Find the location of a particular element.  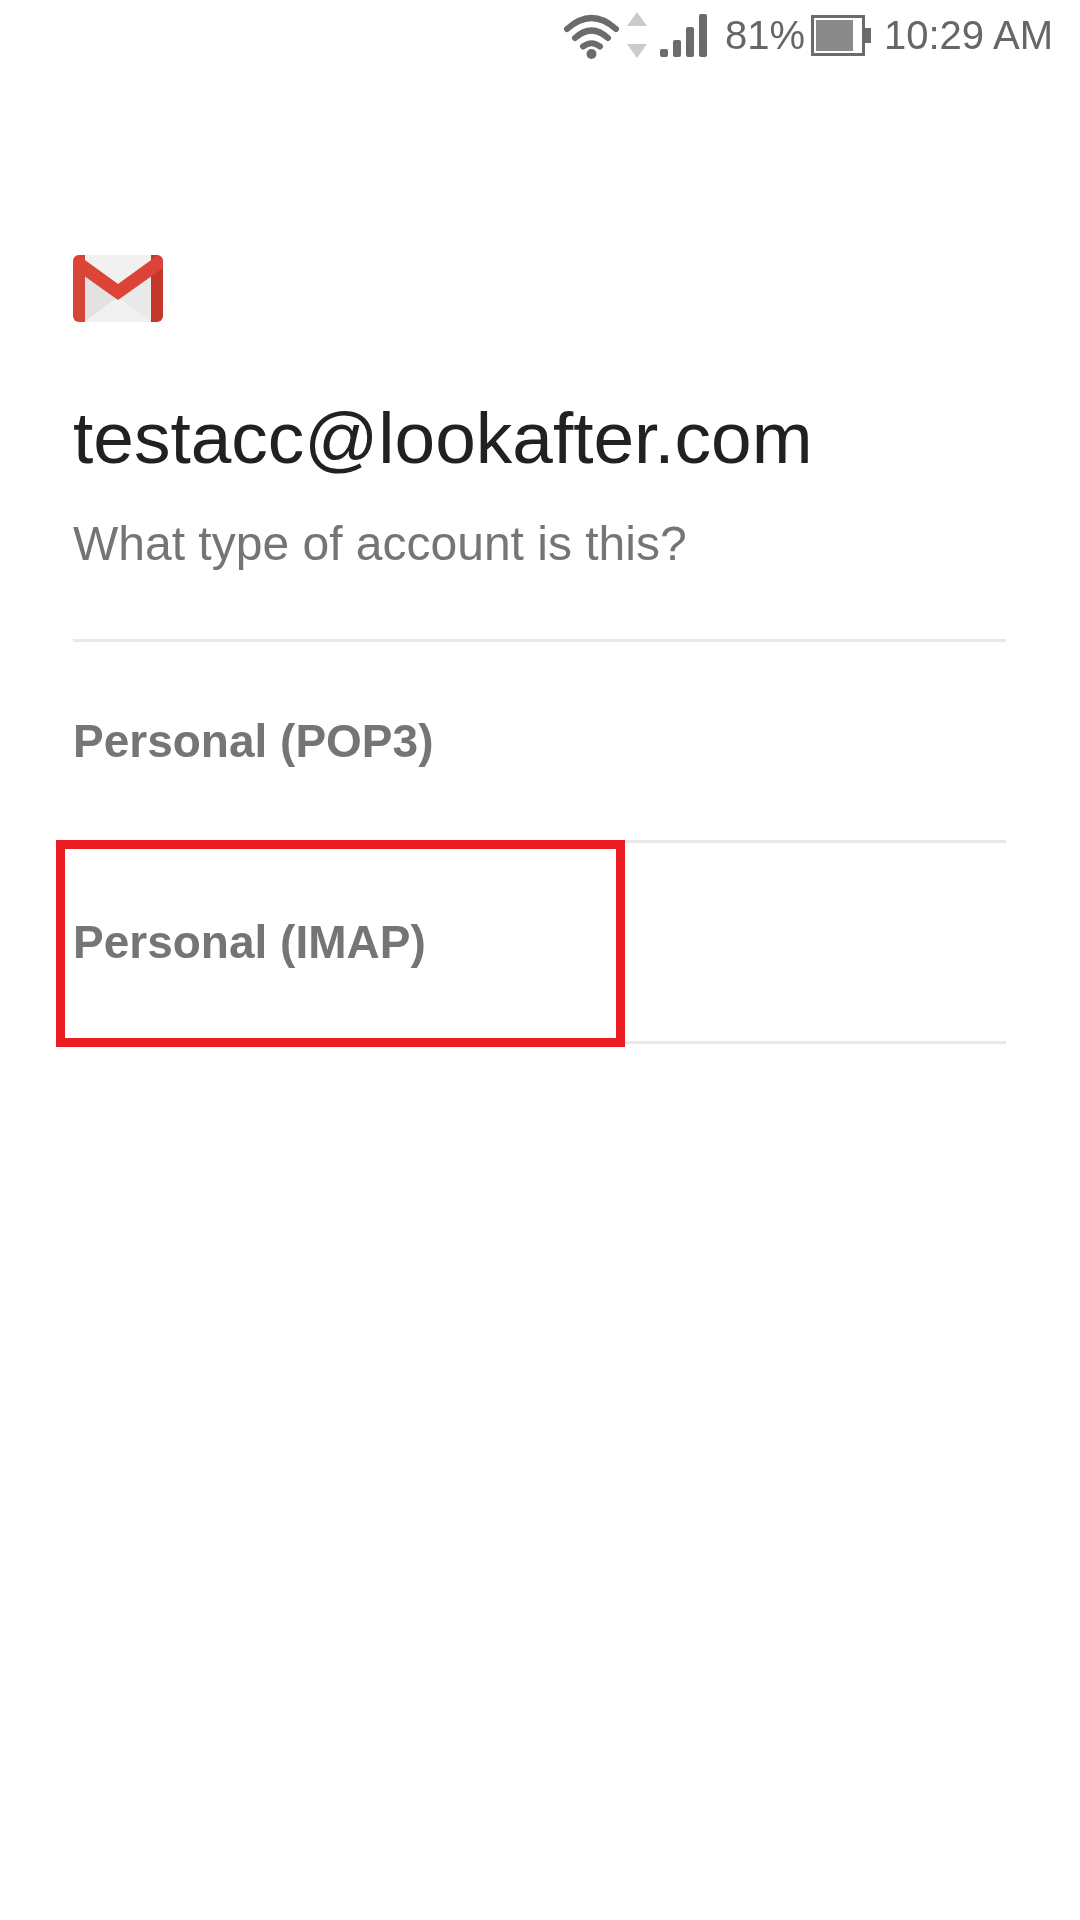

signal-icon is located at coordinates (683, 35).